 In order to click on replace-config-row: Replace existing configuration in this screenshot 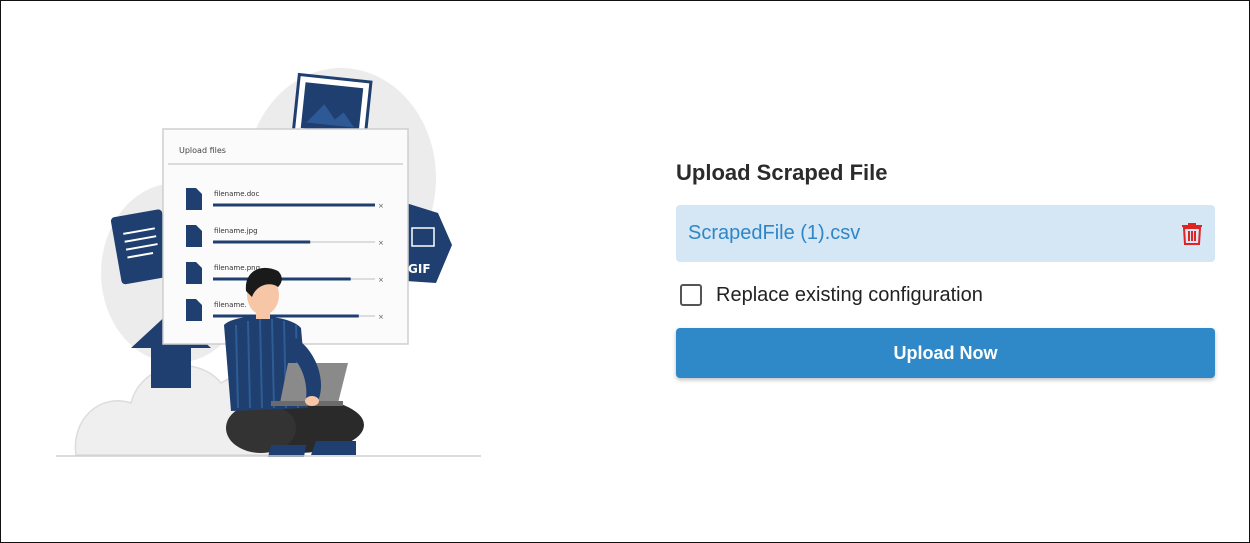, I will do `click(831, 295)`.